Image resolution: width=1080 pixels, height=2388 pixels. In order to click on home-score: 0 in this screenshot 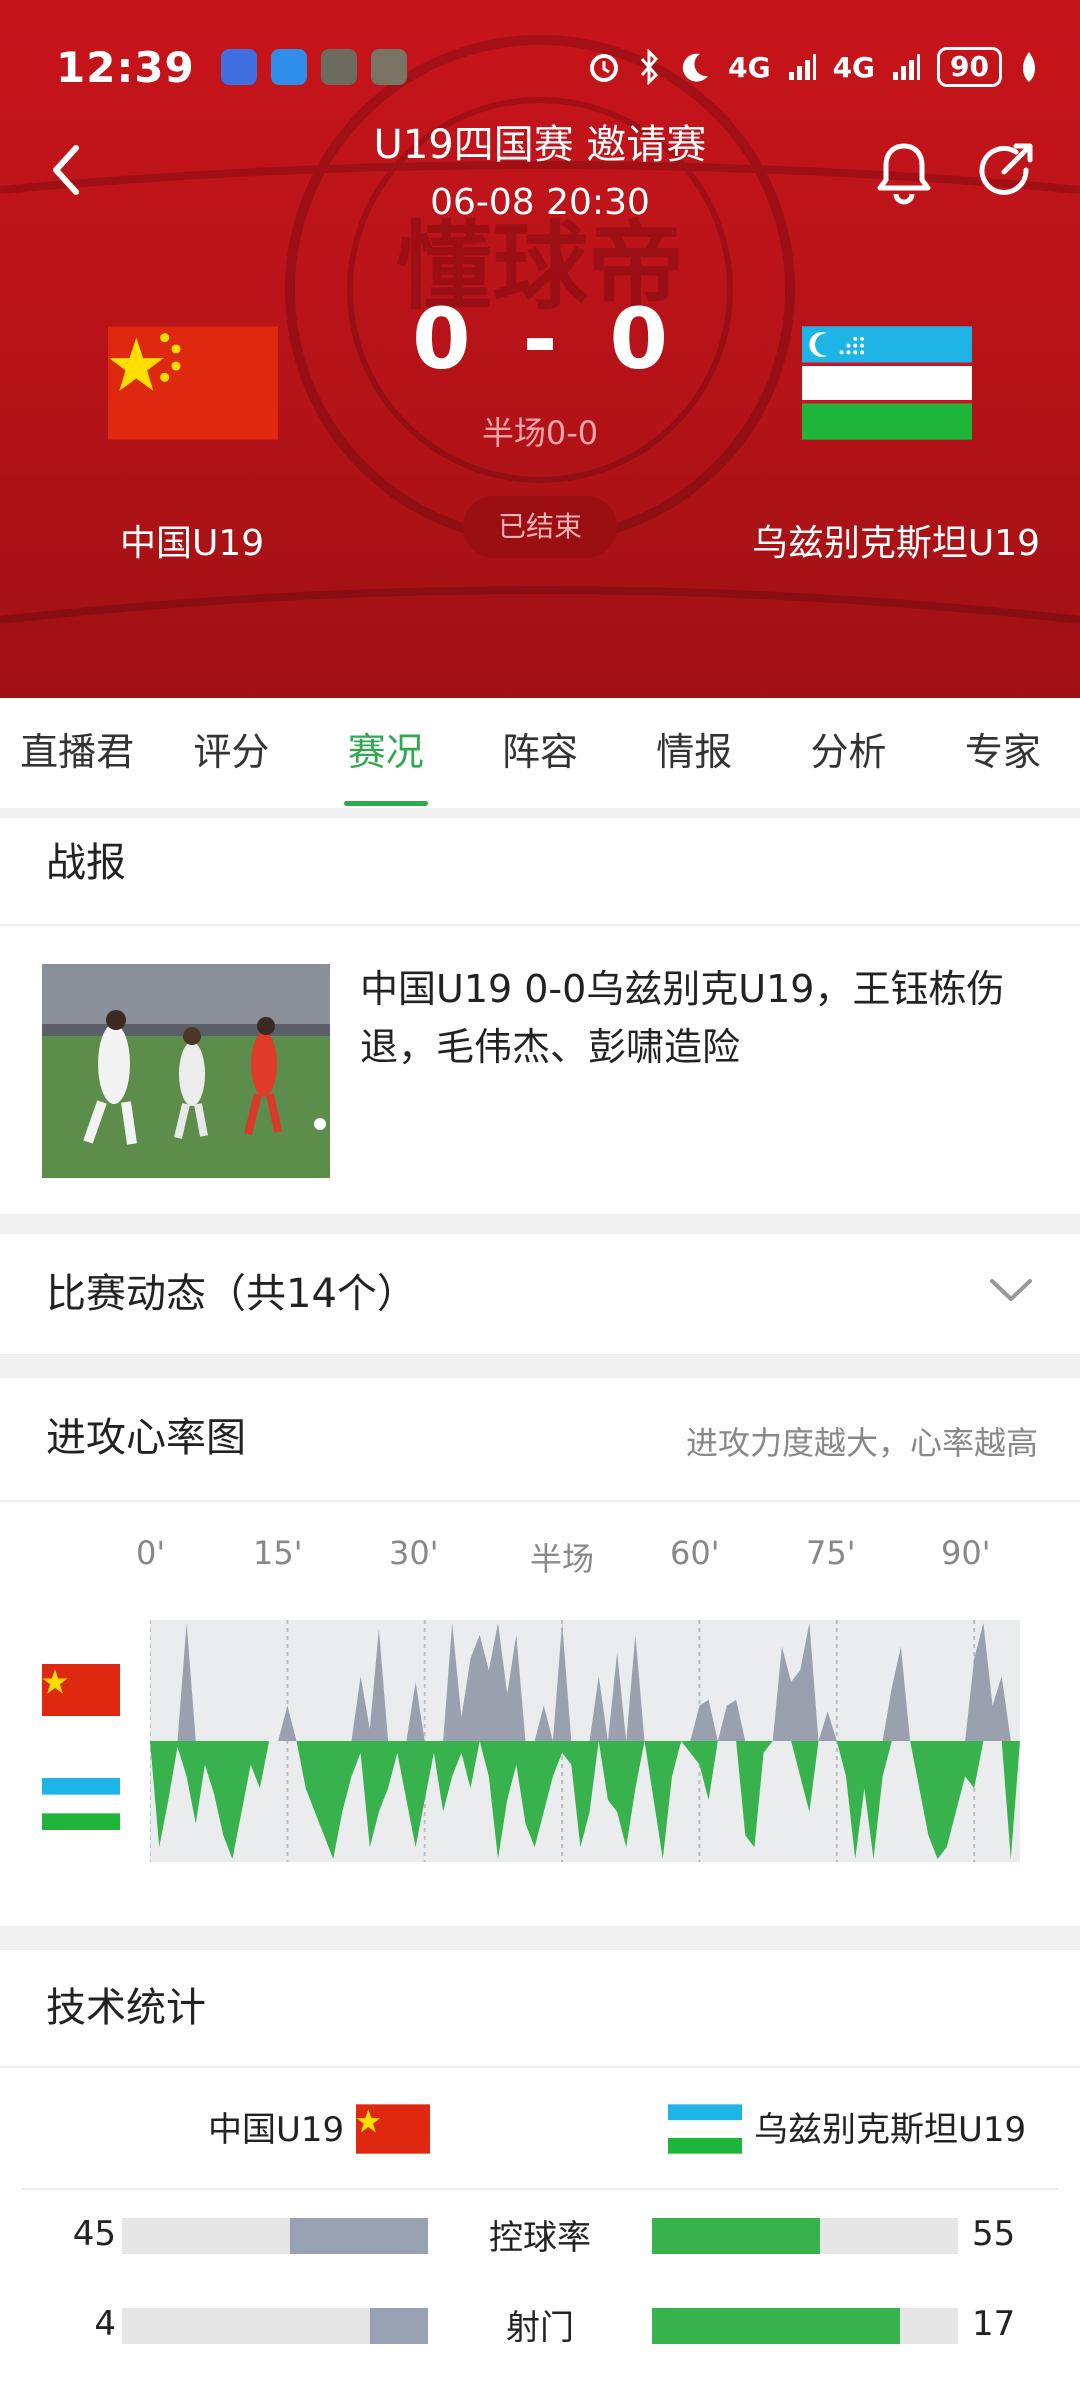, I will do `click(441, 339)`.